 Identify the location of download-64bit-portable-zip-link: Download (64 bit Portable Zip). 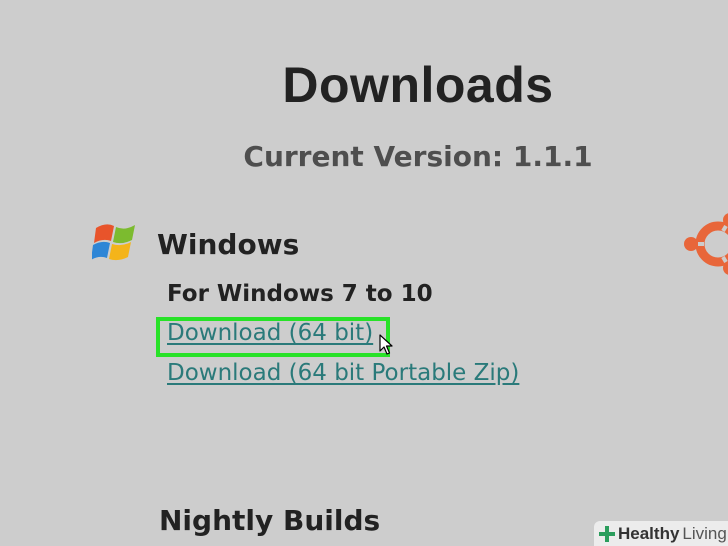
(343, 373).